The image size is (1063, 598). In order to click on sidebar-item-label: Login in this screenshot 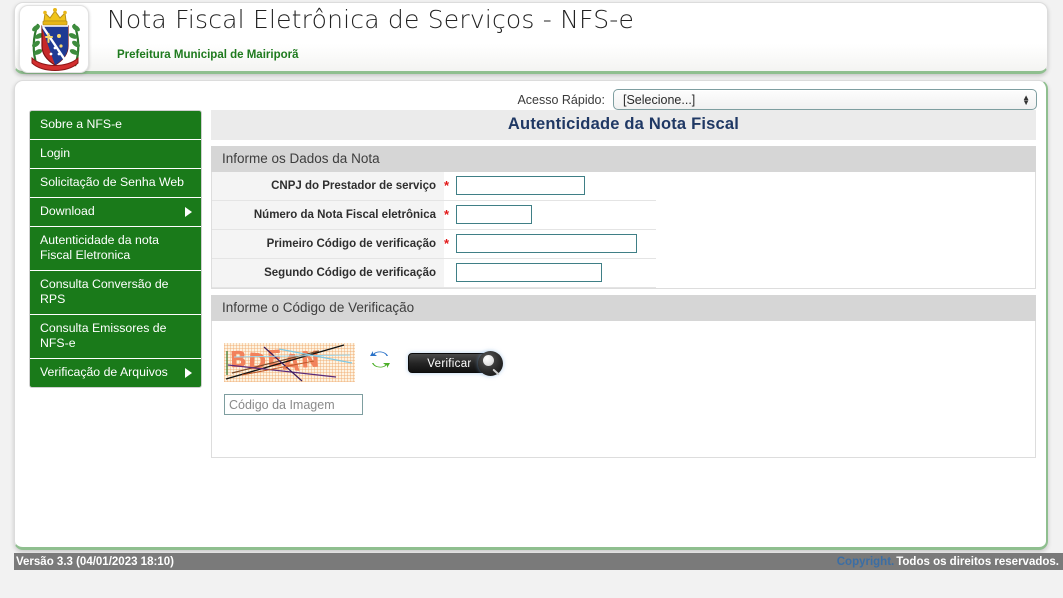, I will do `click(55, 153)`.